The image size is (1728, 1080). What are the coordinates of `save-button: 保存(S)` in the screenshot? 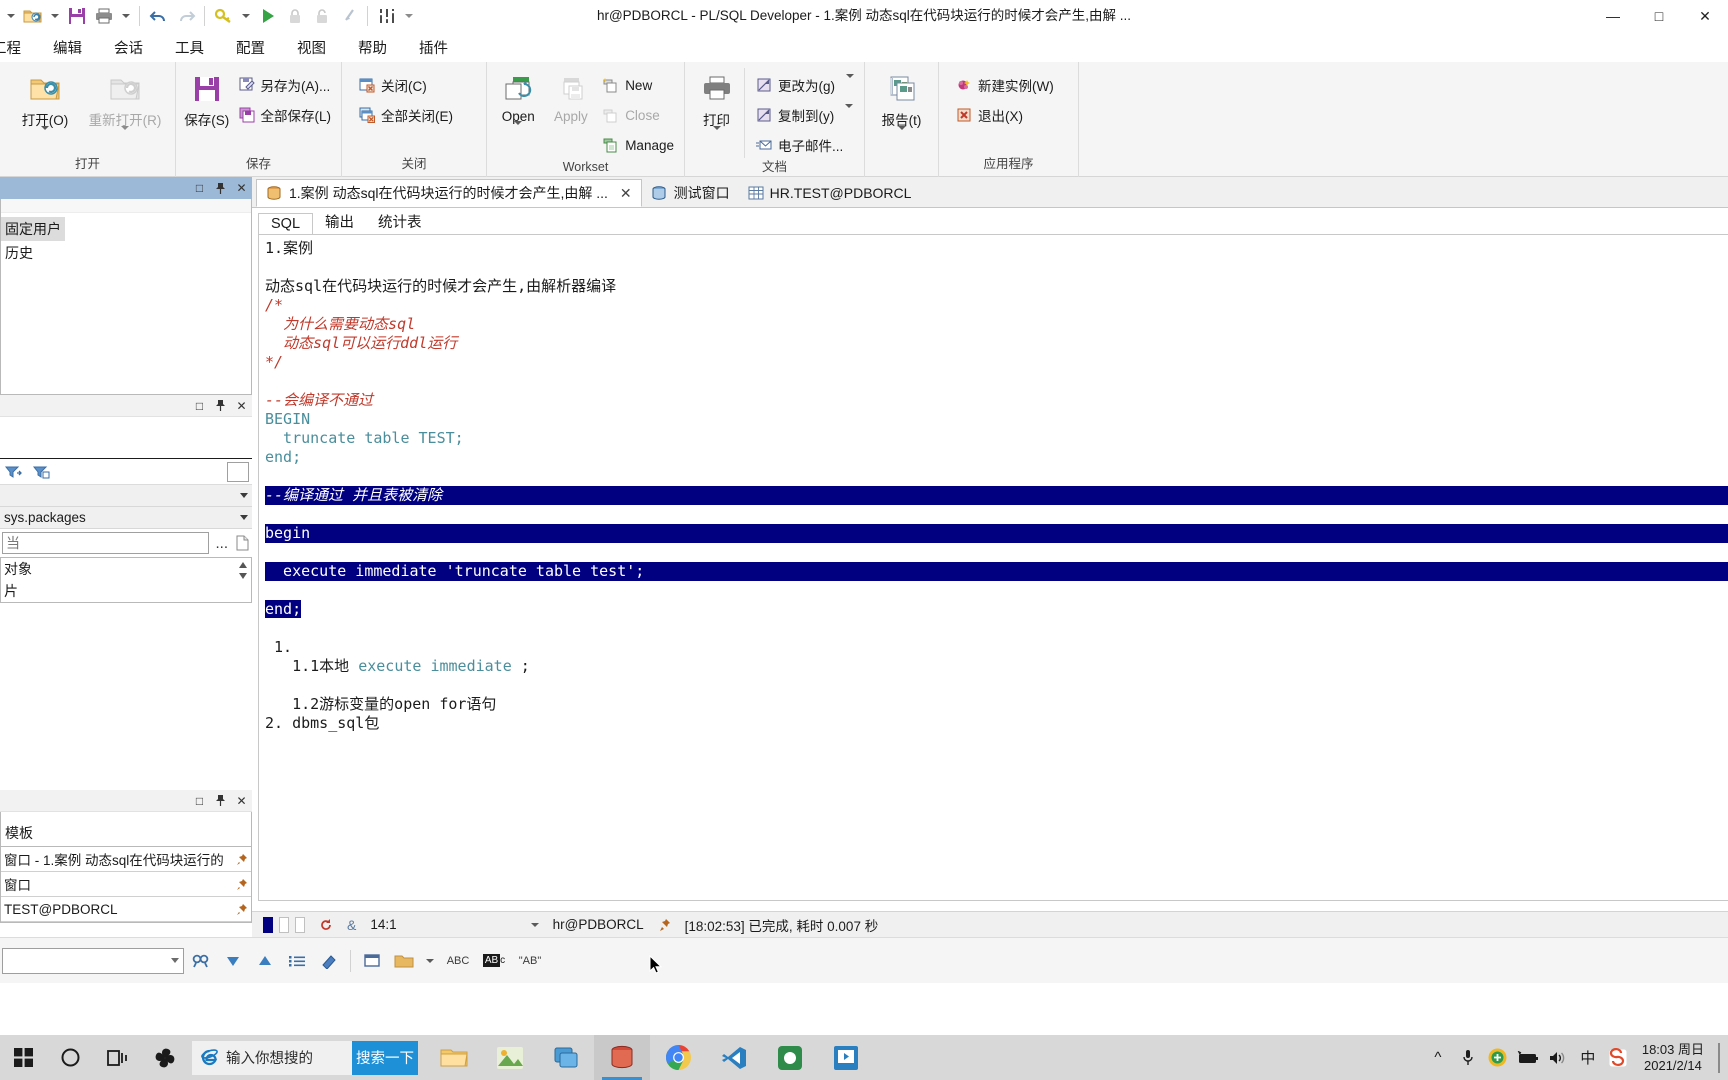 It's located at (207, 98).